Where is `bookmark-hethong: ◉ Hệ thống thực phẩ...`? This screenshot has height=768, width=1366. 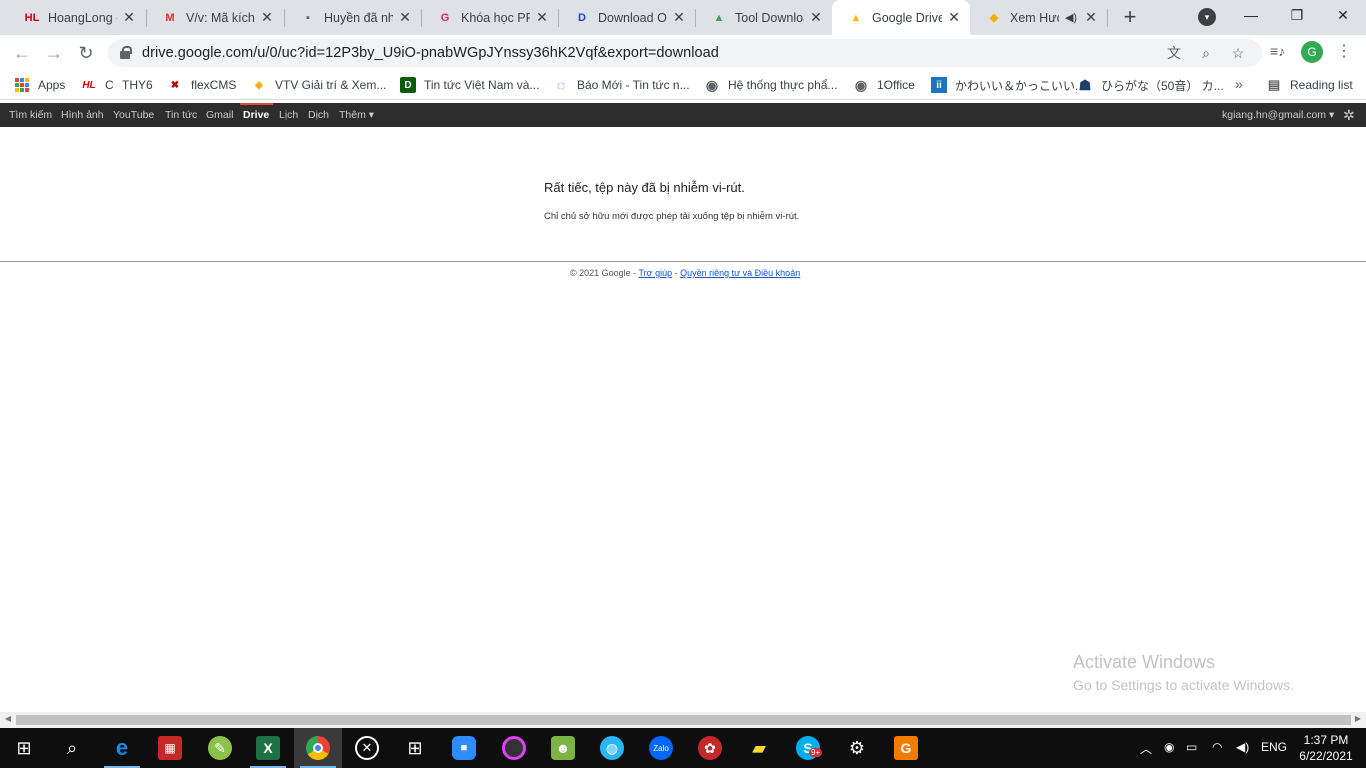
bookmark-hethong: ◉ Hệ thống thực phẩ... is located at coordinates (771, 85).